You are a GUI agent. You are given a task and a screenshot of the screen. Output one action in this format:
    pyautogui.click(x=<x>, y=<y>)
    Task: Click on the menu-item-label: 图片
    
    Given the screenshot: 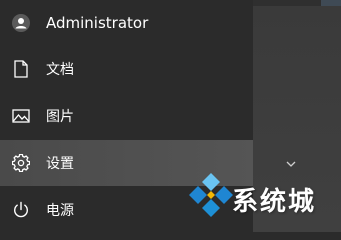 What is the action you would take?
    pyautogui.click(x=60, y=117)
    